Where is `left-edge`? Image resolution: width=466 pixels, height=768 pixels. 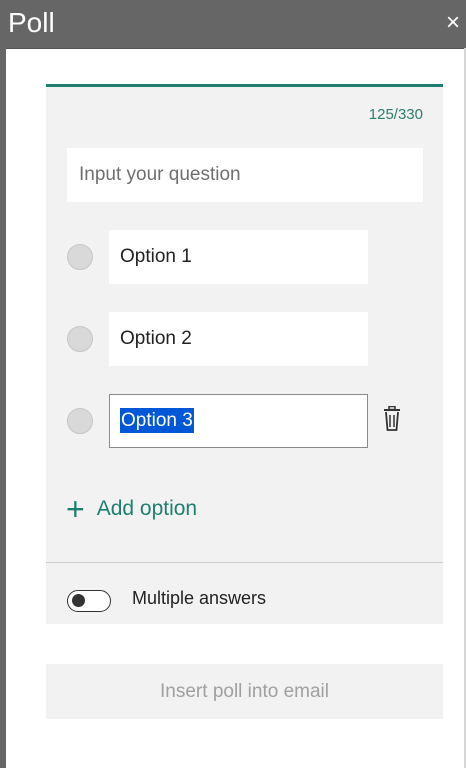
left-edge is located at coordinates (3, 408).